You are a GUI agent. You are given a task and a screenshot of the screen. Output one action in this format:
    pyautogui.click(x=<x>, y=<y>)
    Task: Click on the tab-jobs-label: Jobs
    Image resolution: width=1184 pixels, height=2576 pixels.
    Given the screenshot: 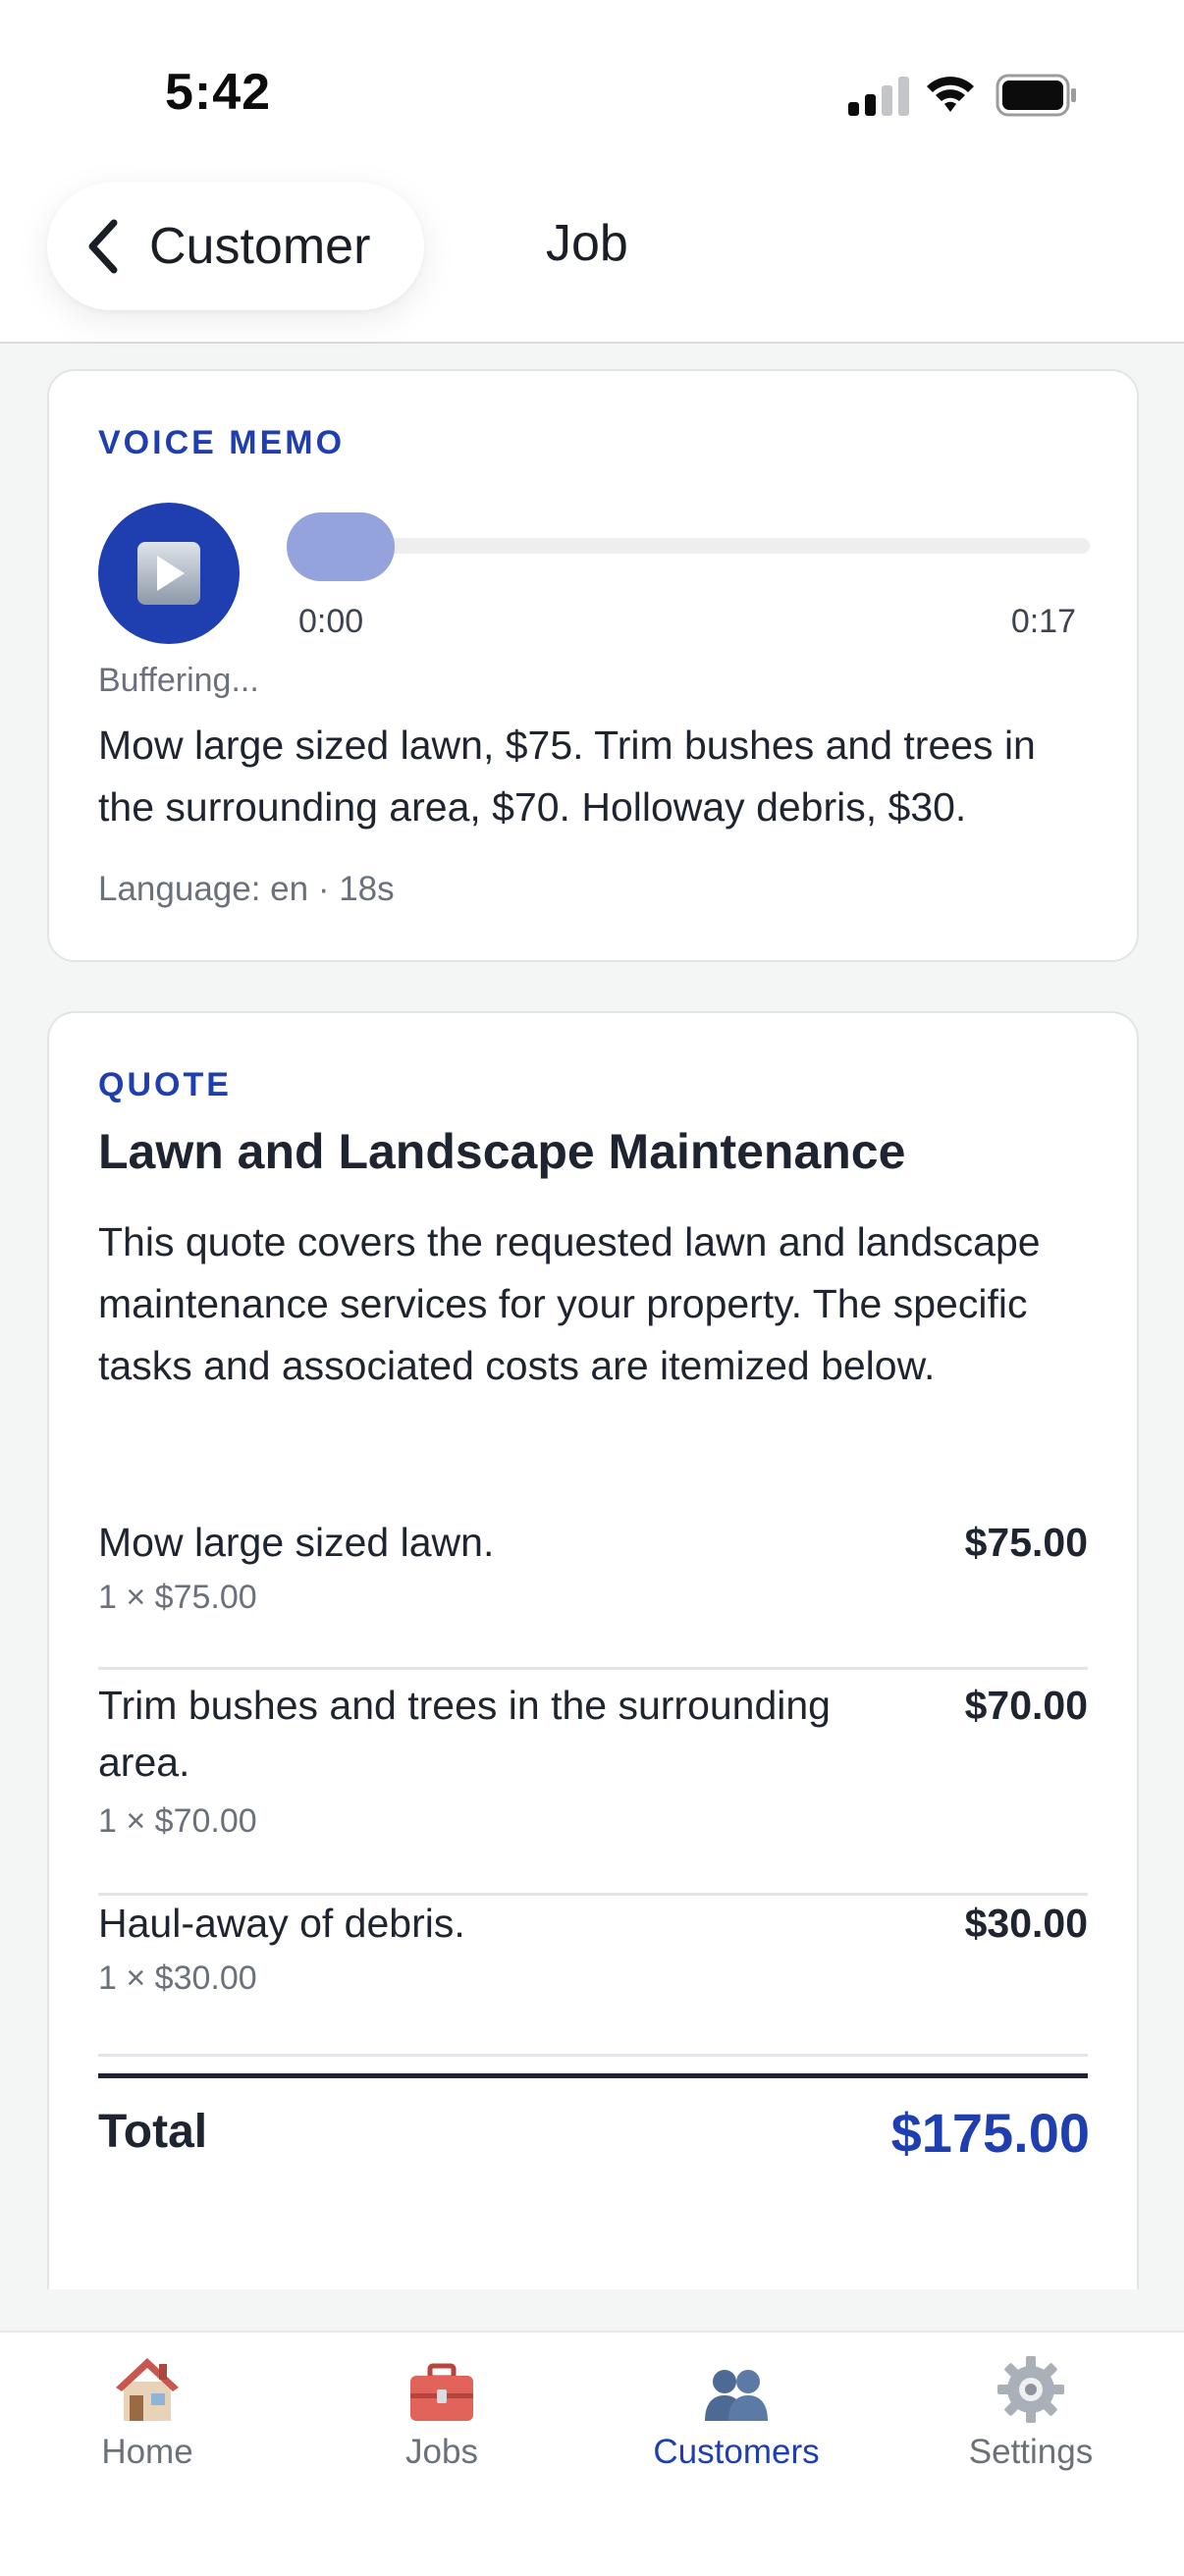 What is the action you would take?
    pyautogui.click(x=442, y=2452)
    